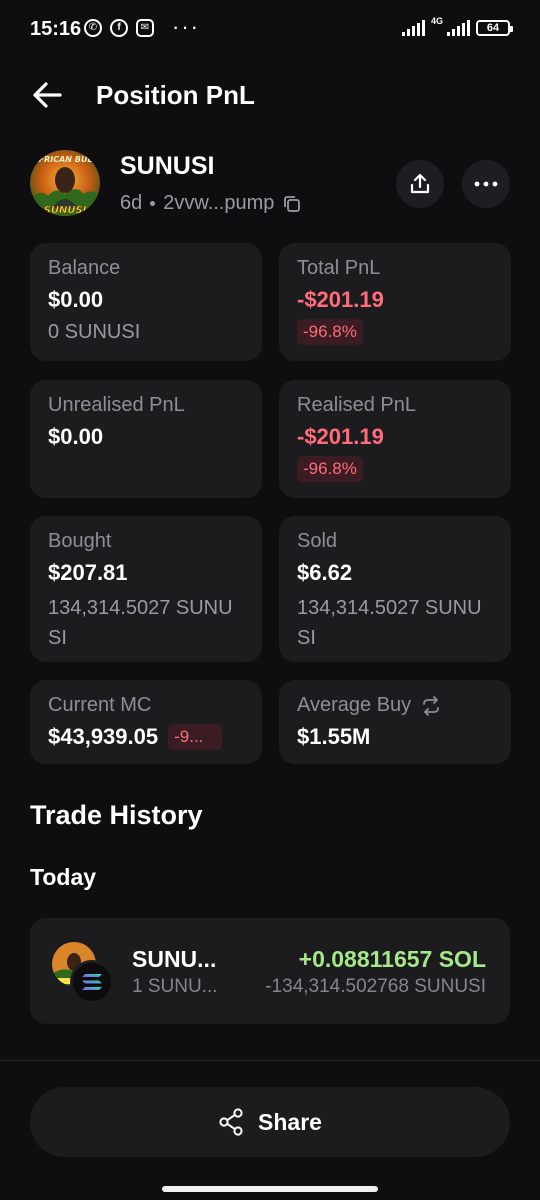 This screenshot has height=1200, width=540. Describe the element at coordinates (76, 436) in the screenshot. I see `unrealised-pnl-value: $0.00` at that location.